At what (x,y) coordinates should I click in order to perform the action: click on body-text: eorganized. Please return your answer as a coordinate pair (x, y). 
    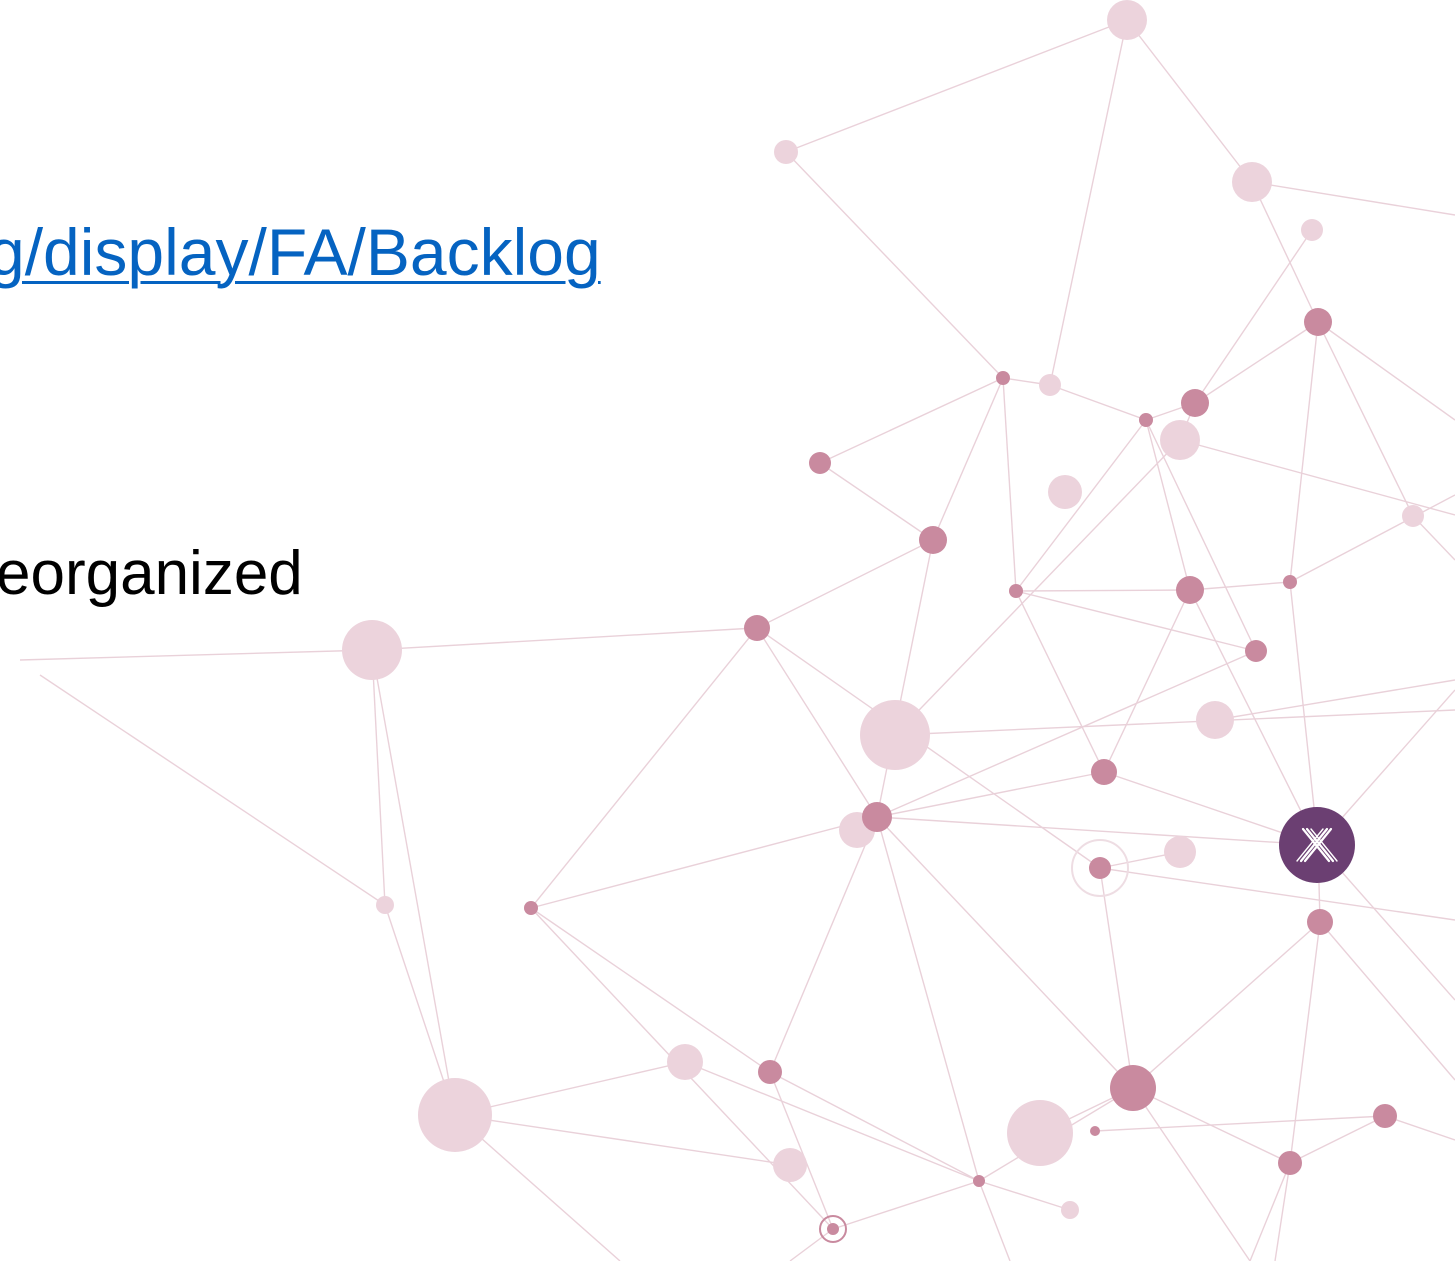
    Looking at the image, I should click on (151, 573).